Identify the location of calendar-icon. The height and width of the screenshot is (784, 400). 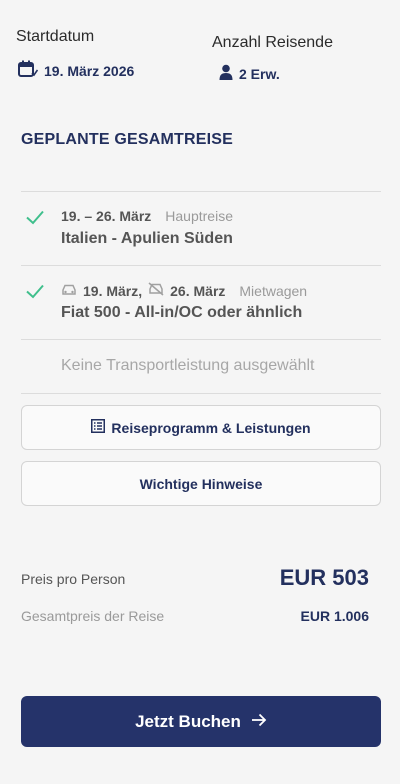
(28, 70).